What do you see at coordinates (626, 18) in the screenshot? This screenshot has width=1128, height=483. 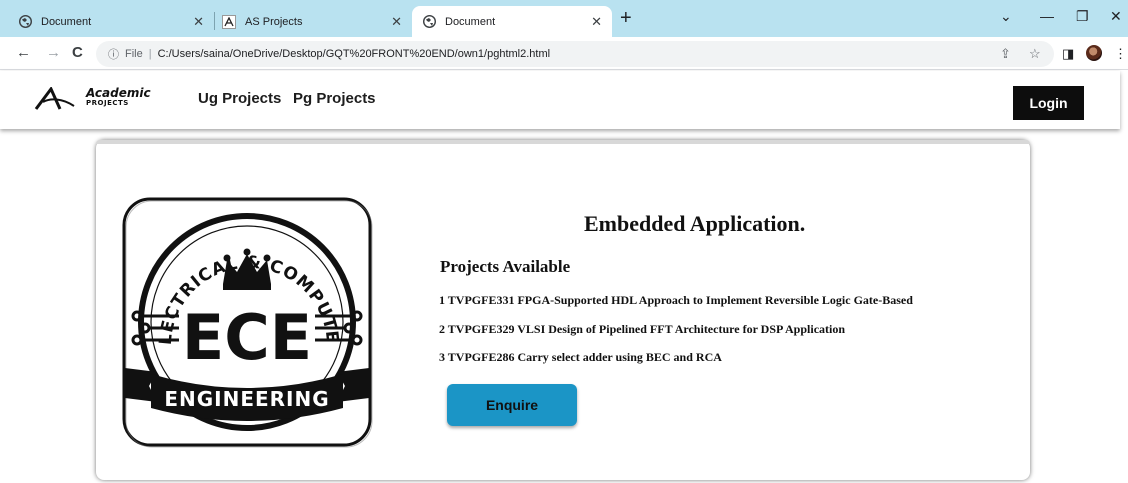 I see `new-tab-button: +` at bounding box center [626, 18].